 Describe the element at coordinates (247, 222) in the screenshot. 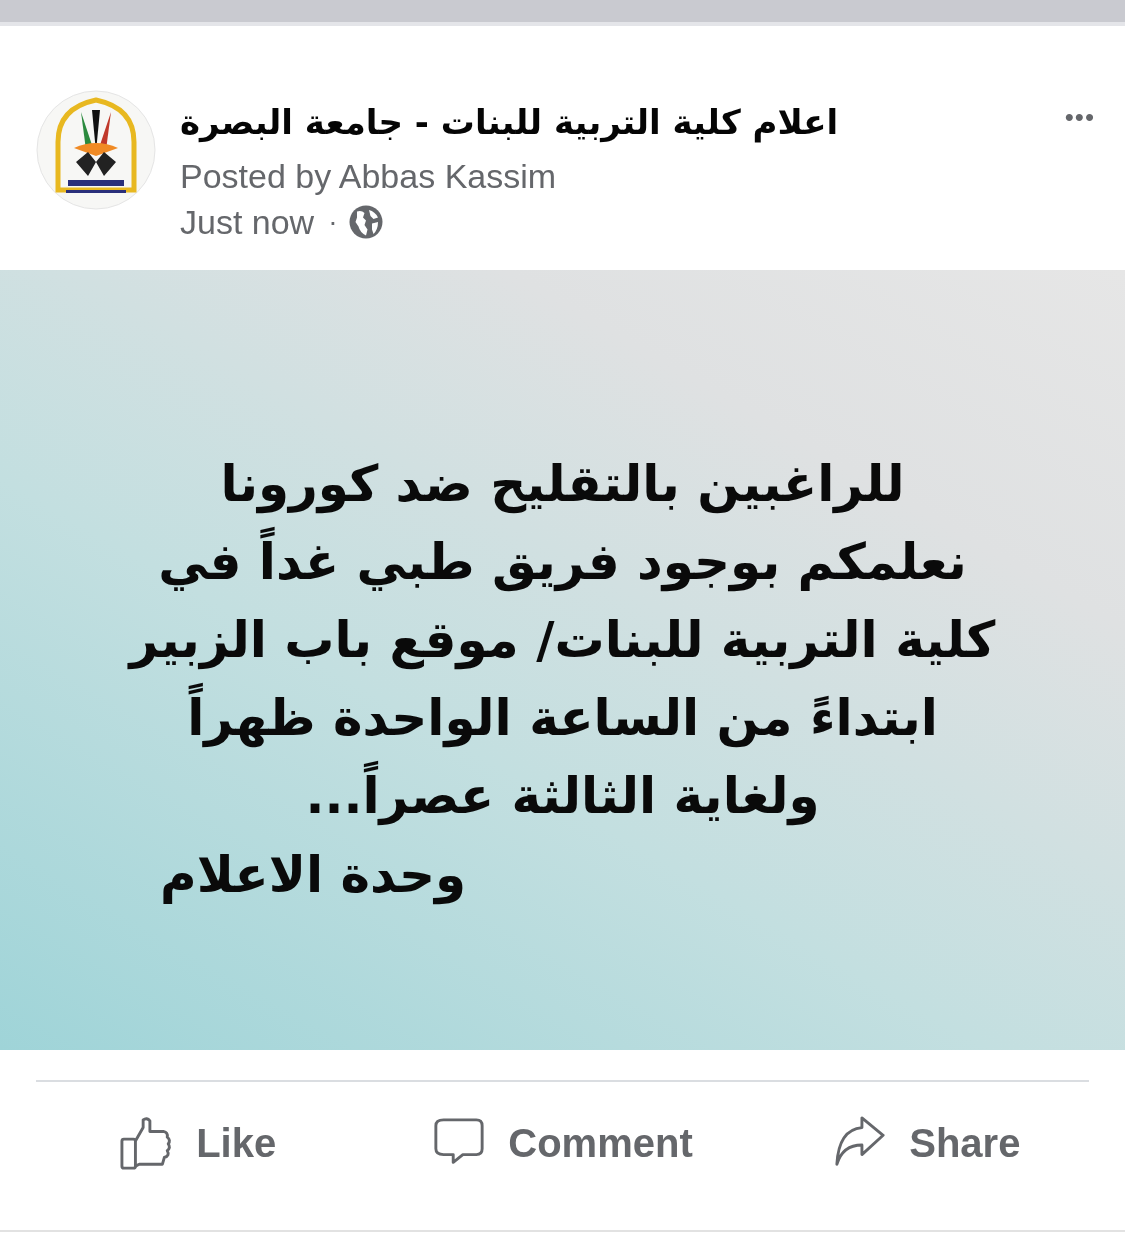

I see `post-time: Just now` at that location.